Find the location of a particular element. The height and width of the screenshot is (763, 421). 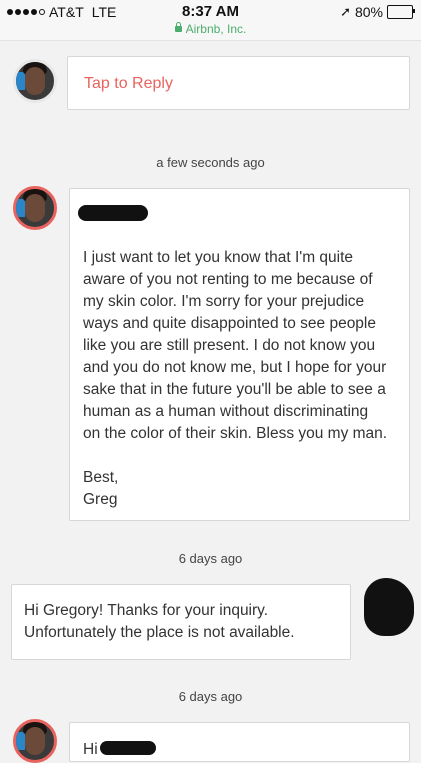

avatar is located at coordinates (35, 81).